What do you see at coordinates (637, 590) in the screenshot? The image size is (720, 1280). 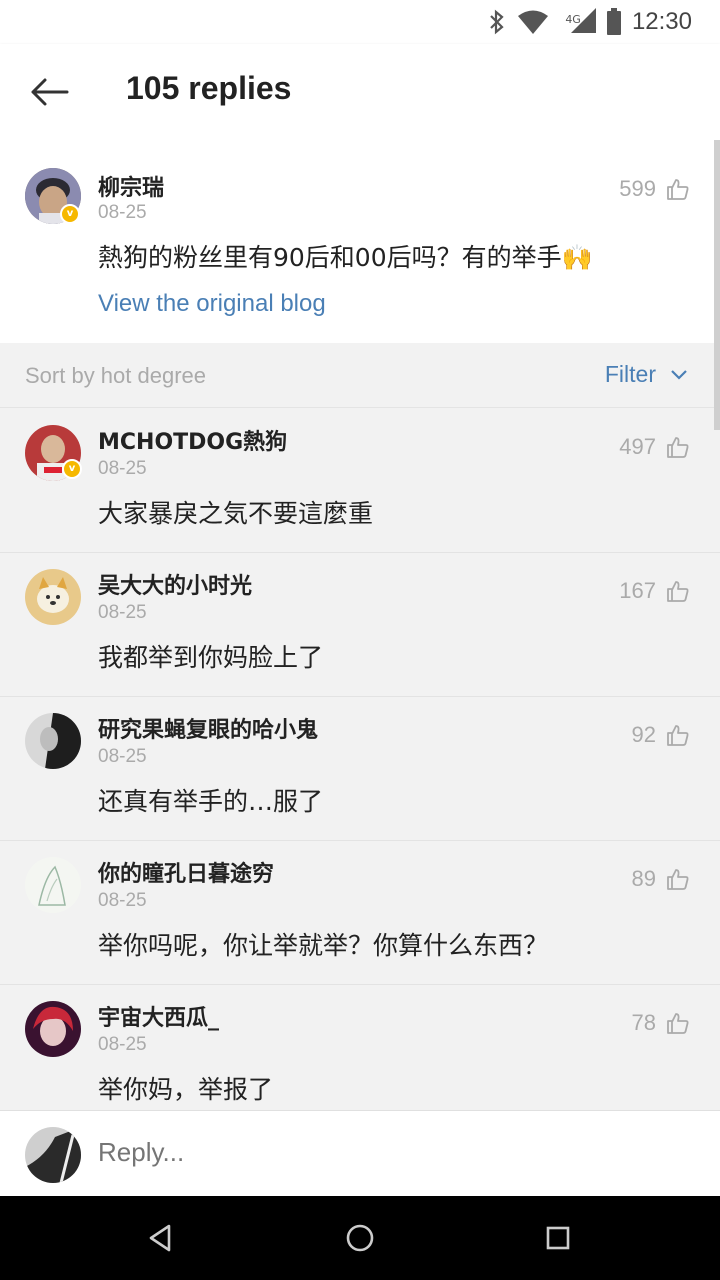 I see `like-count: 167` at bounding box center [637, 590].